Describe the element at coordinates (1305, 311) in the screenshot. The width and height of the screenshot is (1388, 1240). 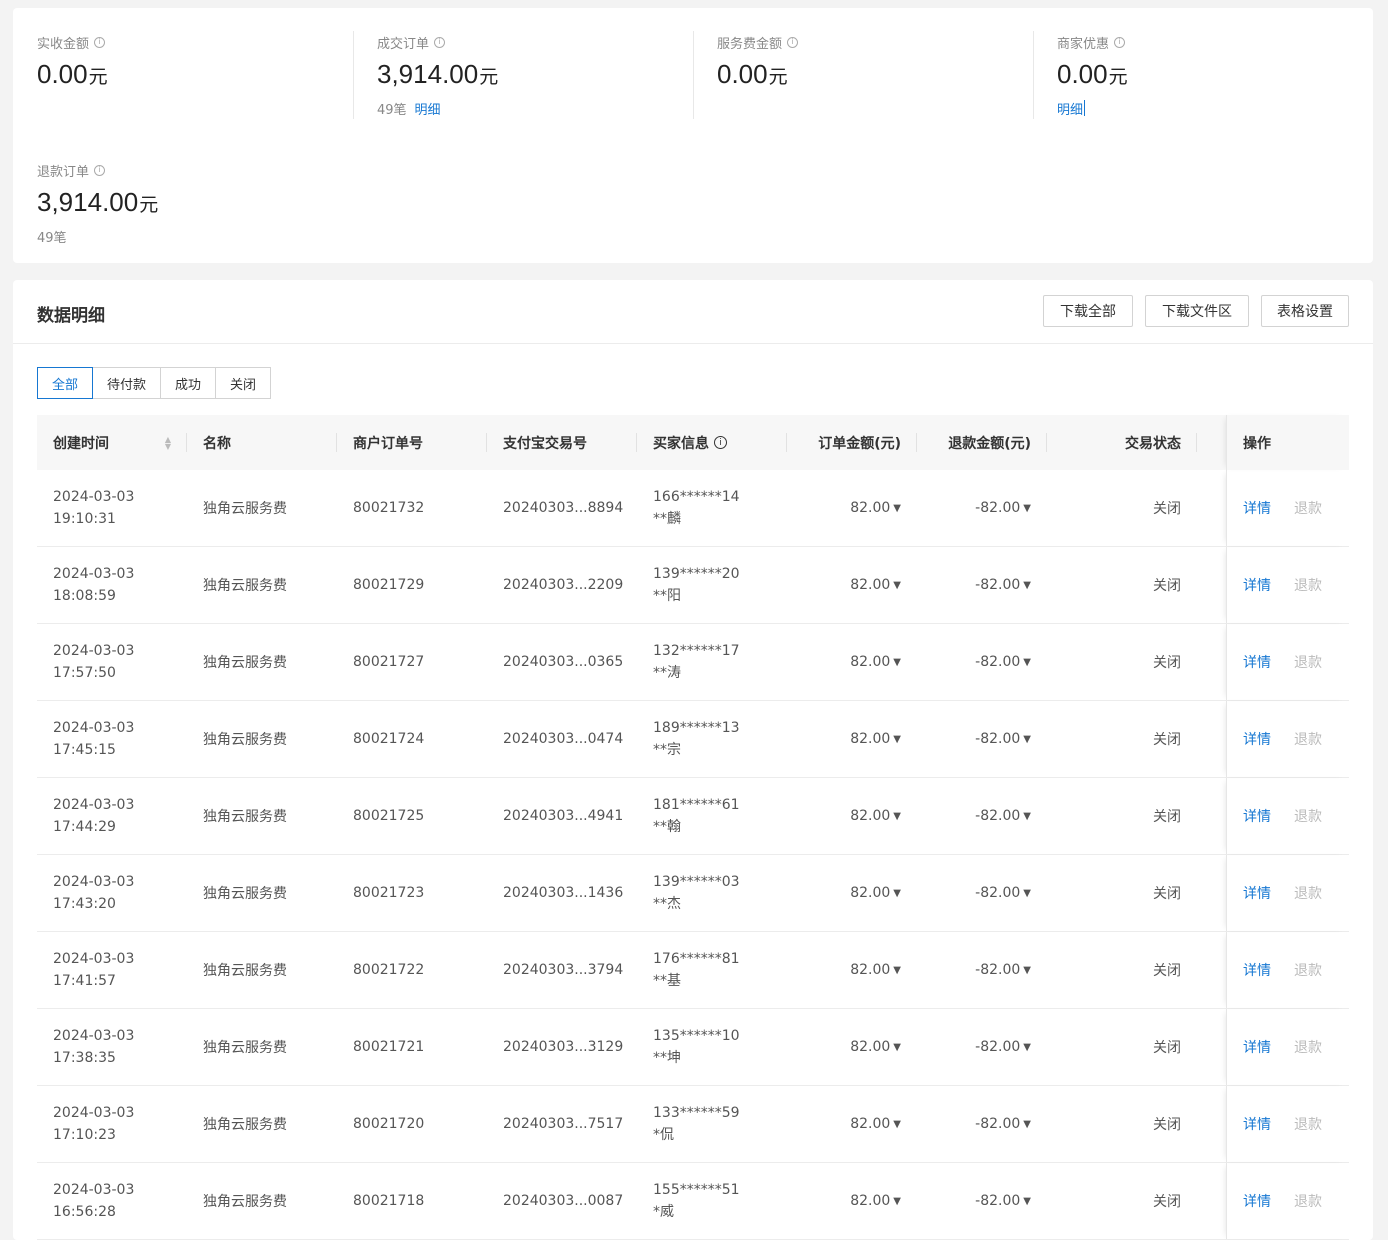
I see `table-settings-button: 表格设置` at that location.